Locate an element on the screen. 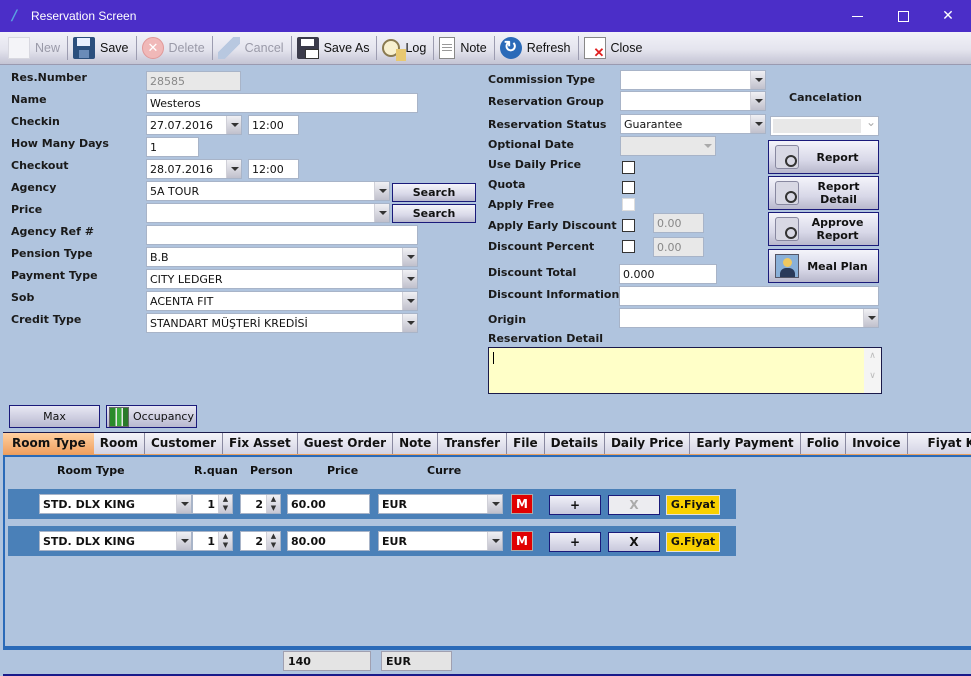 The width and height of the screenshot is (971, 676). reservation-status-select: Guarantee is located at coordinates (693, 124).